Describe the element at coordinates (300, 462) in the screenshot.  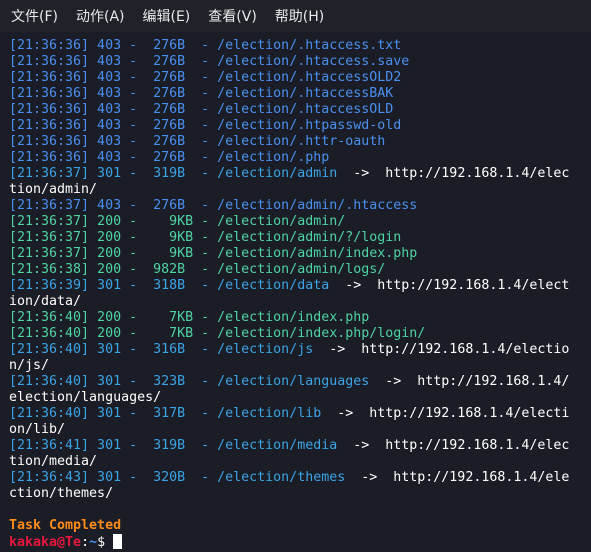
I see `log-line-wrap: tion/media/` at that location.